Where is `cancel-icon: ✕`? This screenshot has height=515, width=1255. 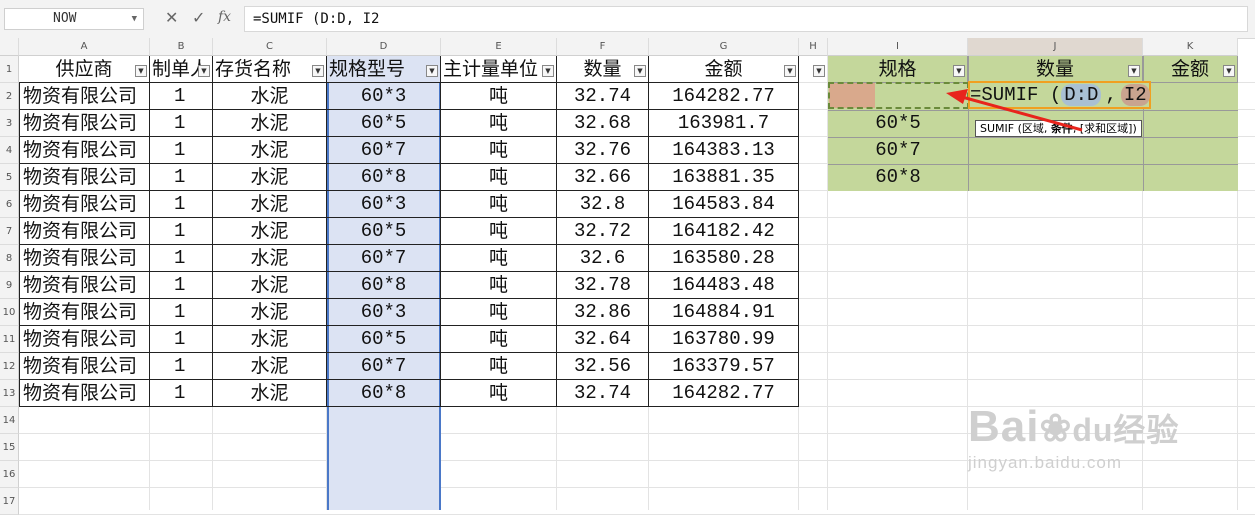
cancel-icon: ✕ is located at coordinates (171, 17).